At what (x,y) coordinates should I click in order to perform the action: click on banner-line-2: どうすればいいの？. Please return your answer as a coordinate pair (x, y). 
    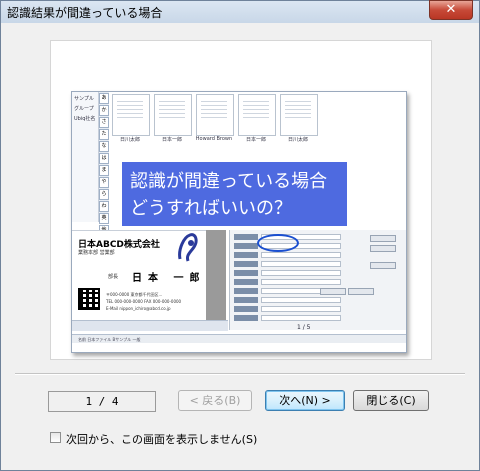
    Looking at the image, I should click on (211, 208).